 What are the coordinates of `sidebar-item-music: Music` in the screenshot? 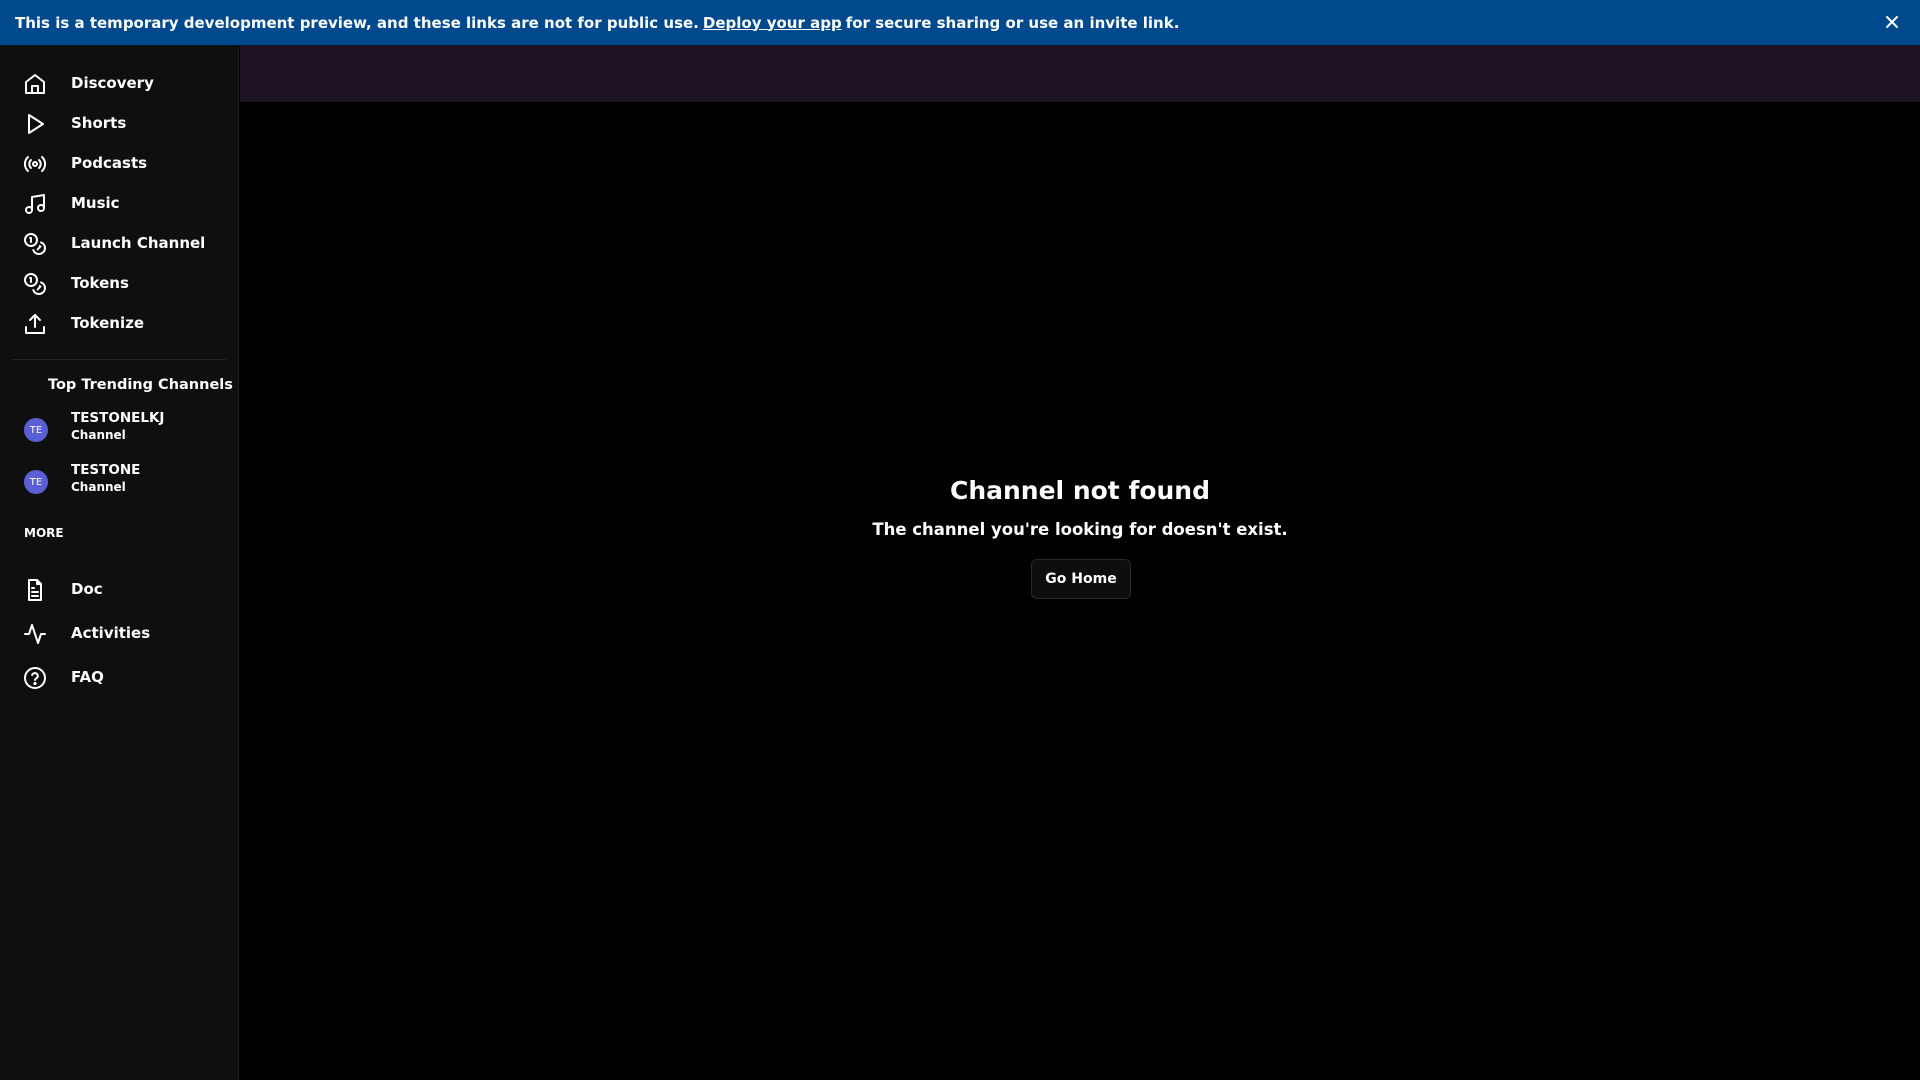 It's located at (119, 203).